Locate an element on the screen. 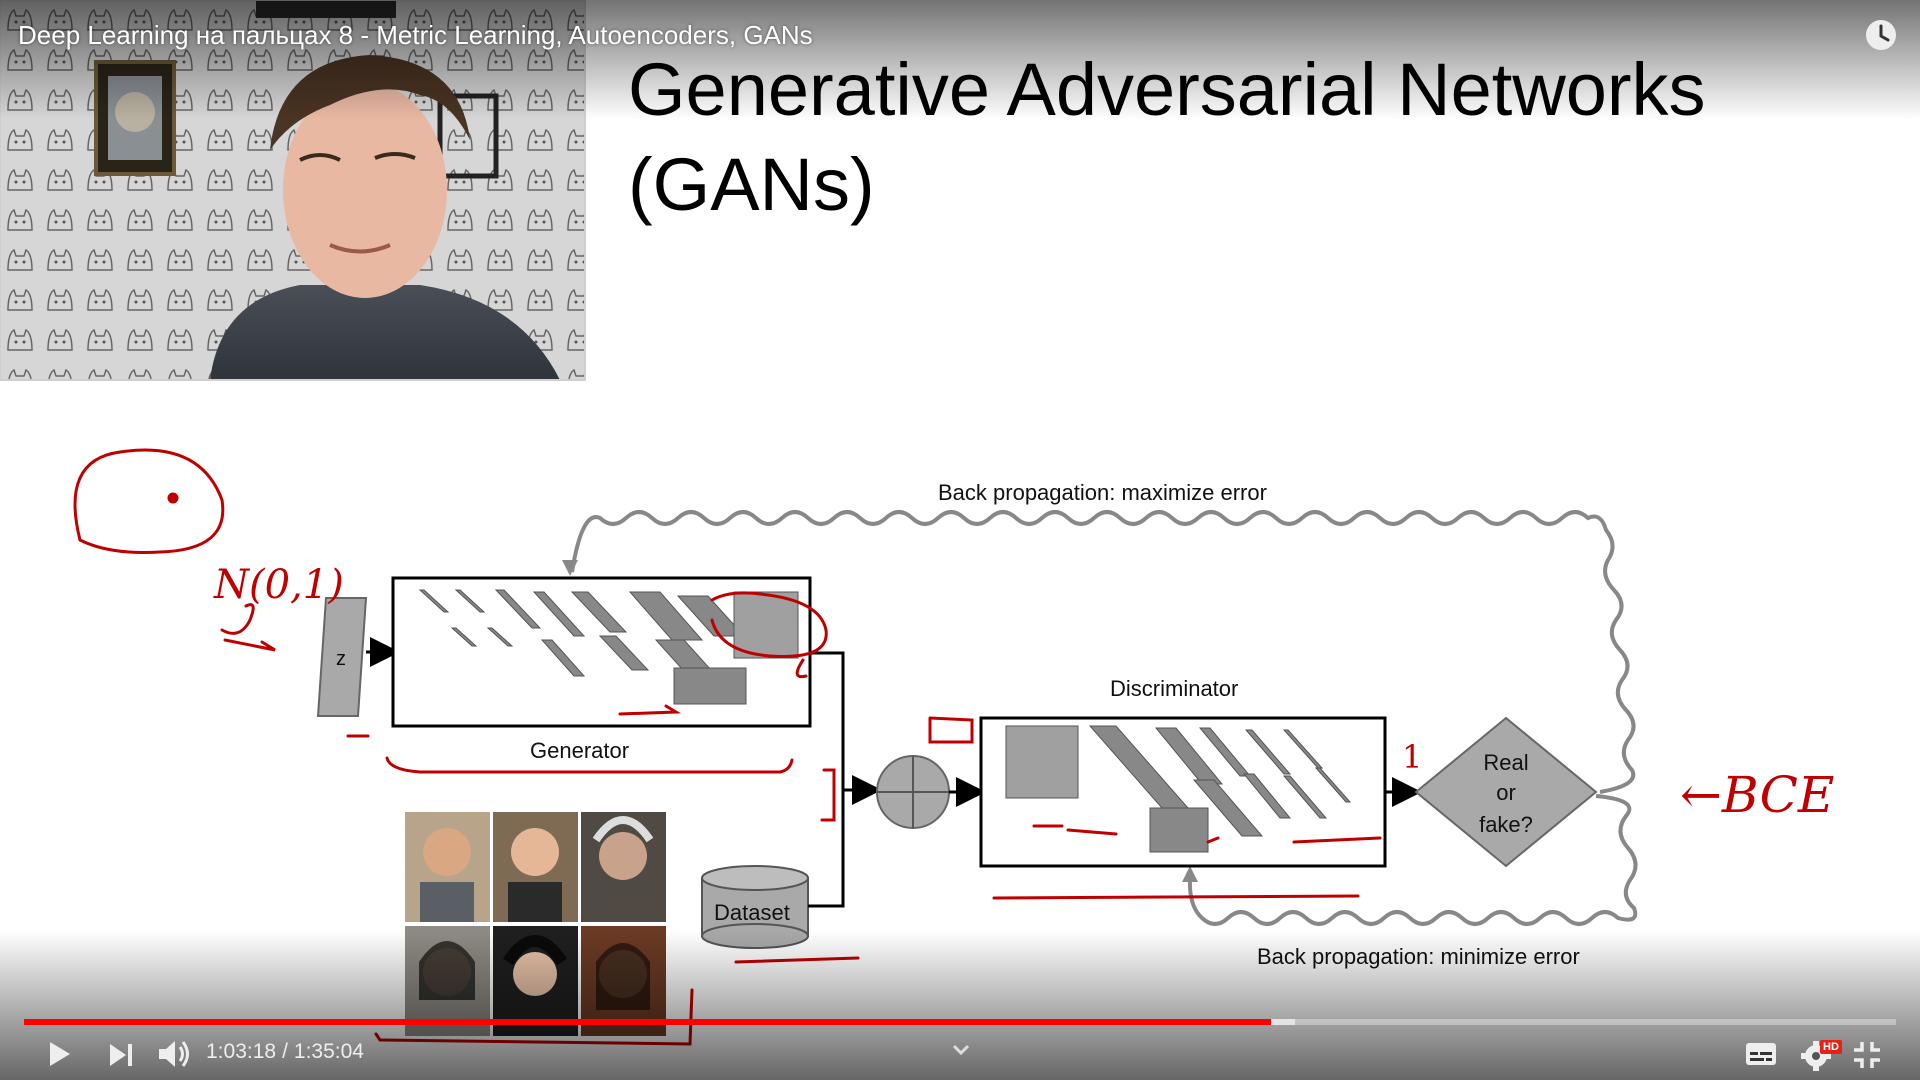 The height and width of the screenshot is (1080, 1920). subtitles-button is located at coordinates (1761, 1054).